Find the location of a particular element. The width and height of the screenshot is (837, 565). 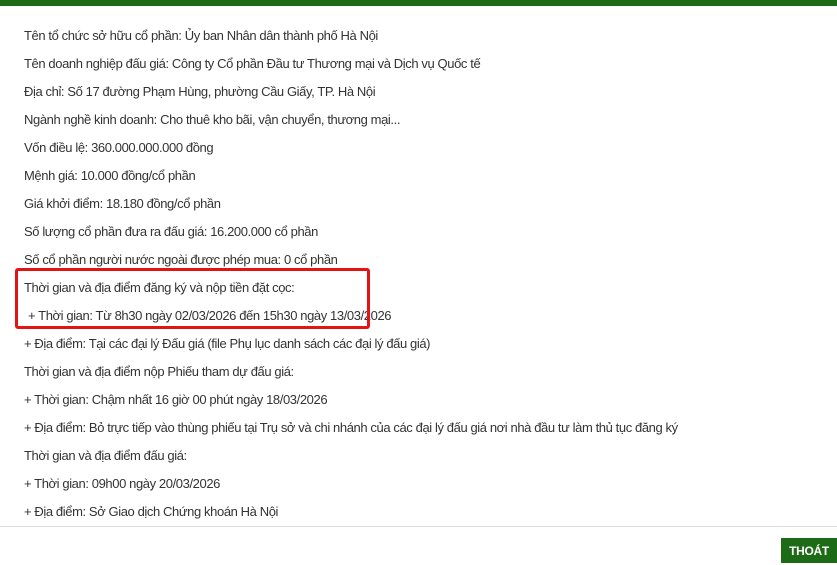

info-line-auction-heading: Thời gian và địa điểm đấu giá: is located at coordinates (105, 455).